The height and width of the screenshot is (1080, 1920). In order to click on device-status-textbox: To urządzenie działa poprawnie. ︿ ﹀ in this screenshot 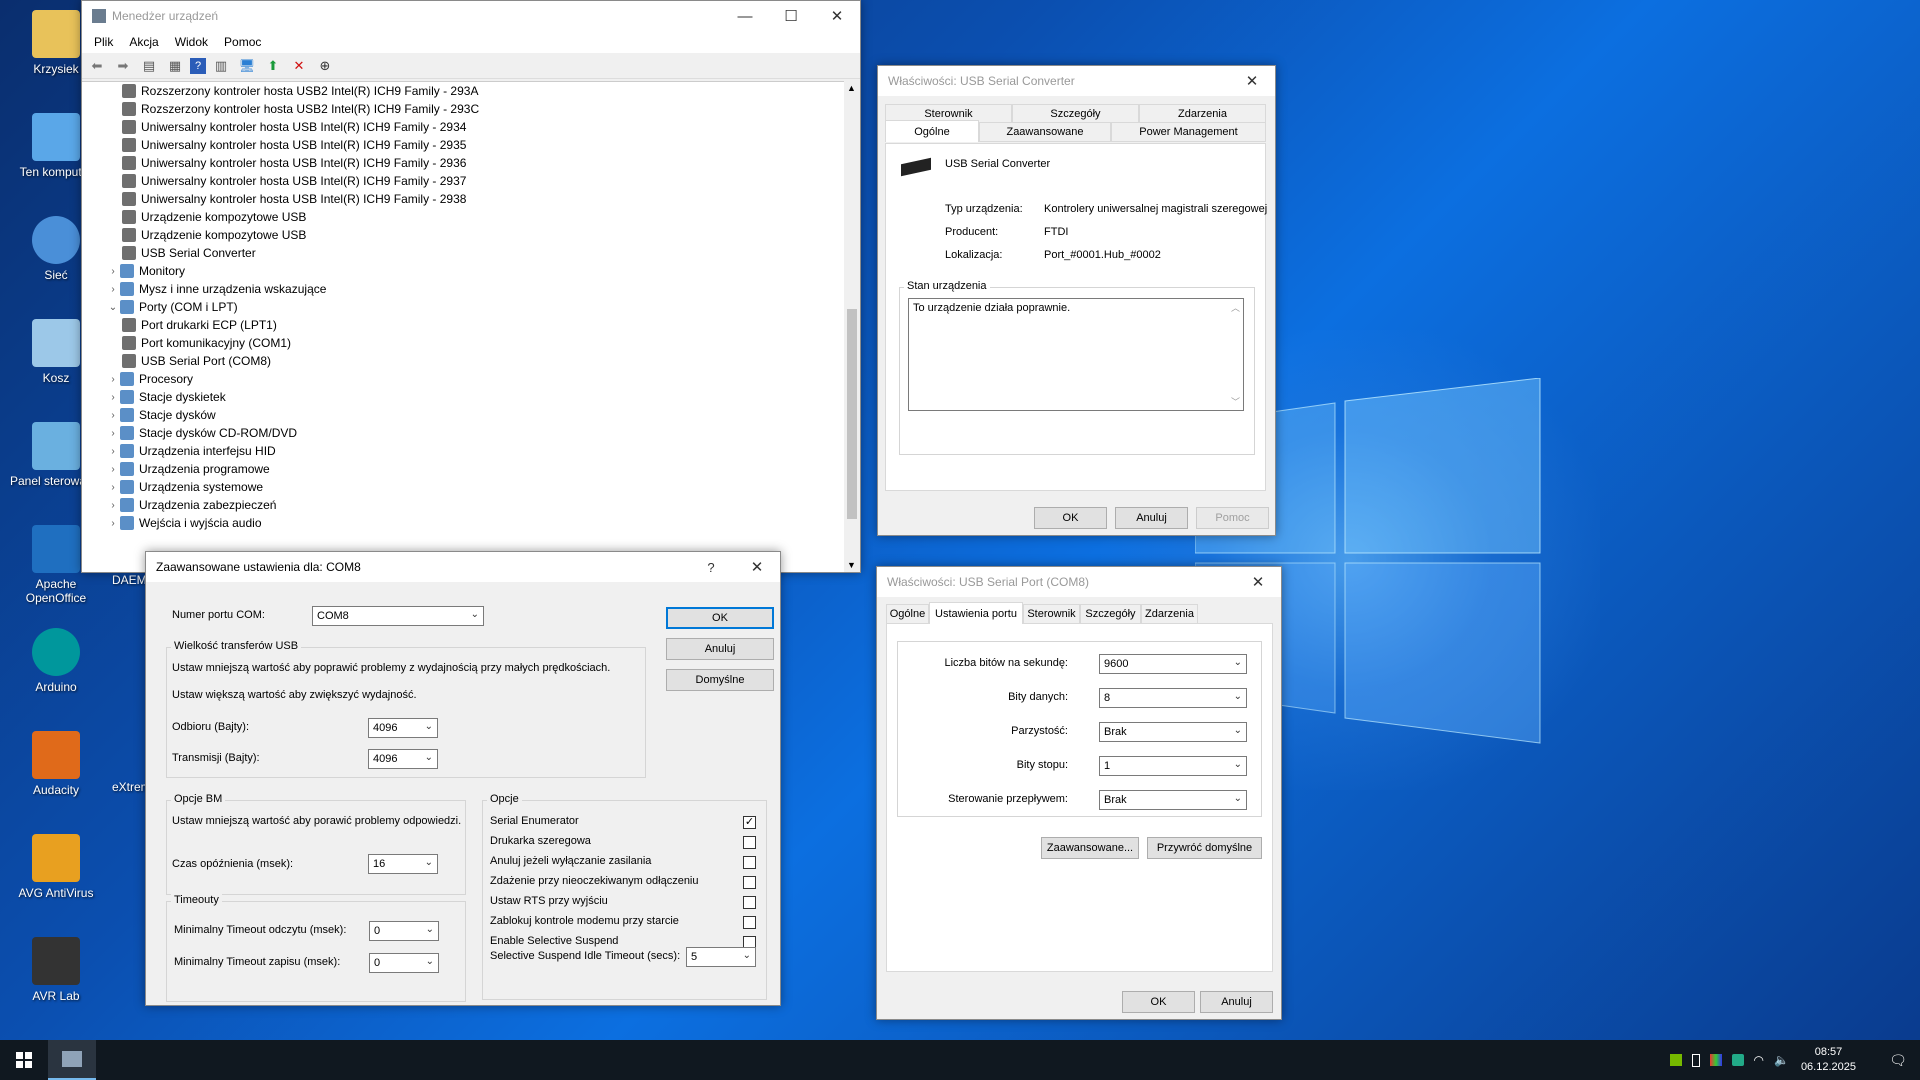, I will do `click(1076, 354)`.